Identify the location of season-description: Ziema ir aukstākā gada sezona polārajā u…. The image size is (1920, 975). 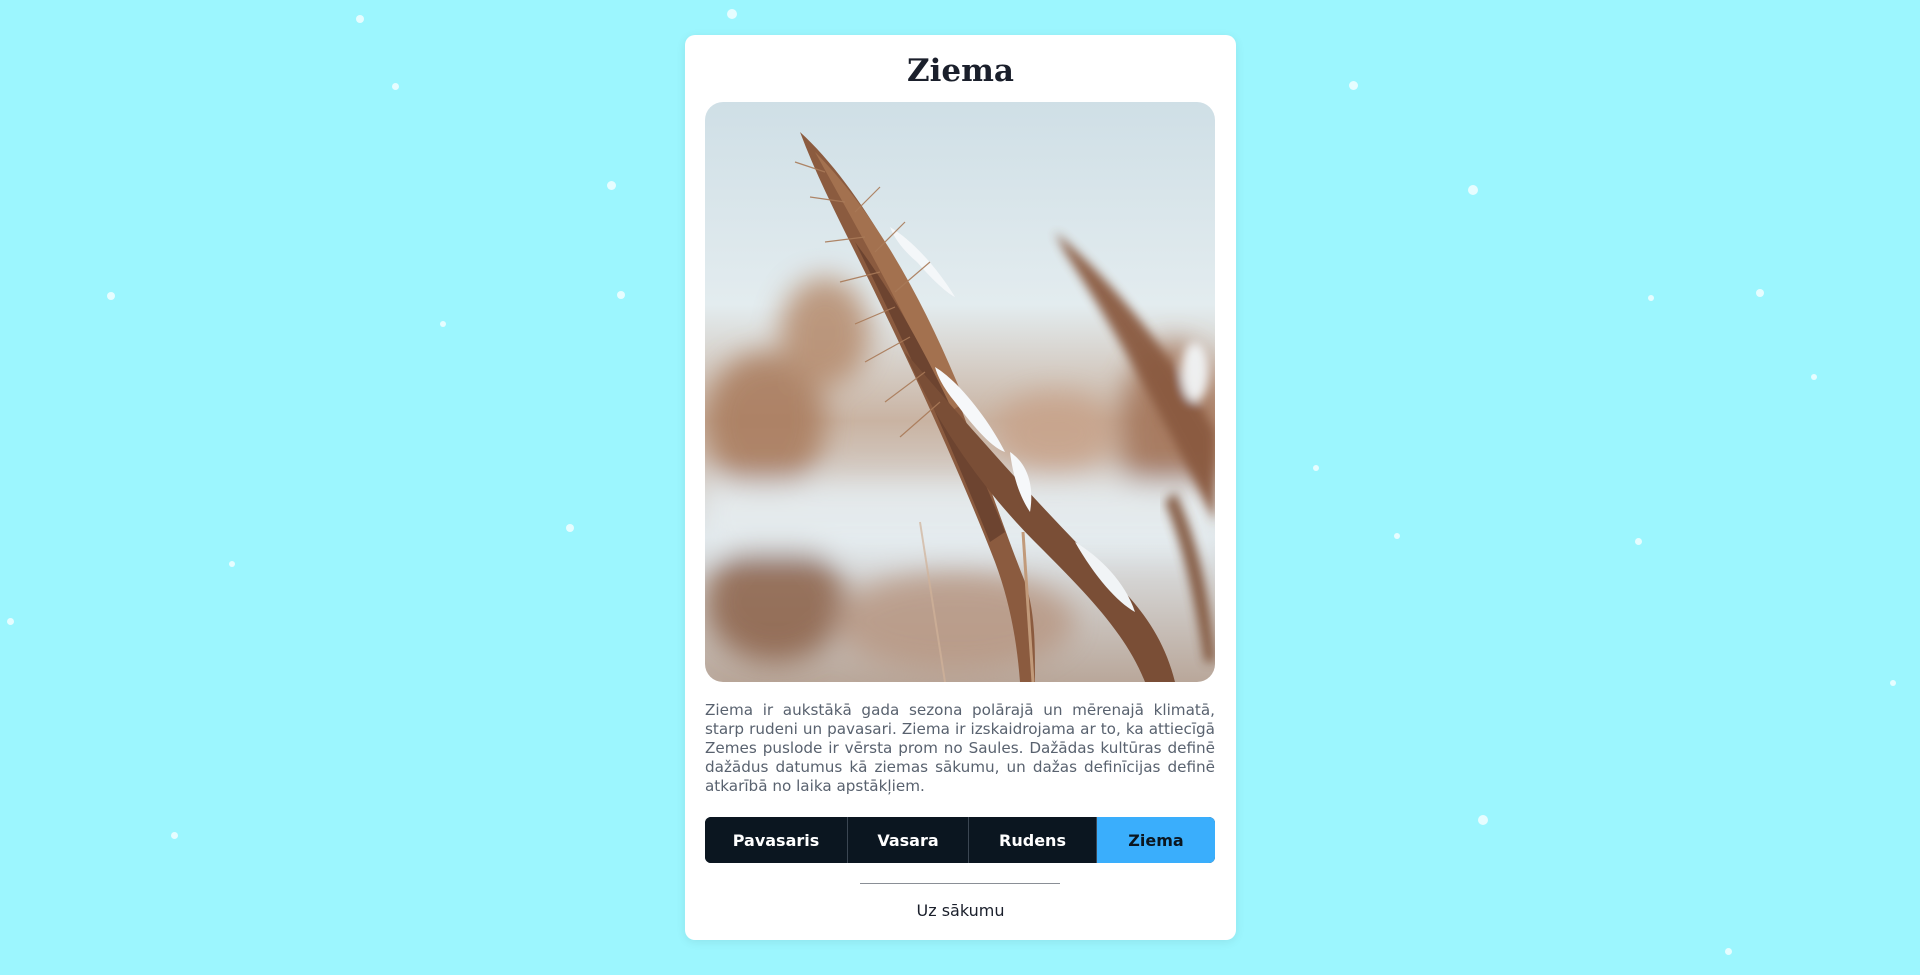
(960, 748).